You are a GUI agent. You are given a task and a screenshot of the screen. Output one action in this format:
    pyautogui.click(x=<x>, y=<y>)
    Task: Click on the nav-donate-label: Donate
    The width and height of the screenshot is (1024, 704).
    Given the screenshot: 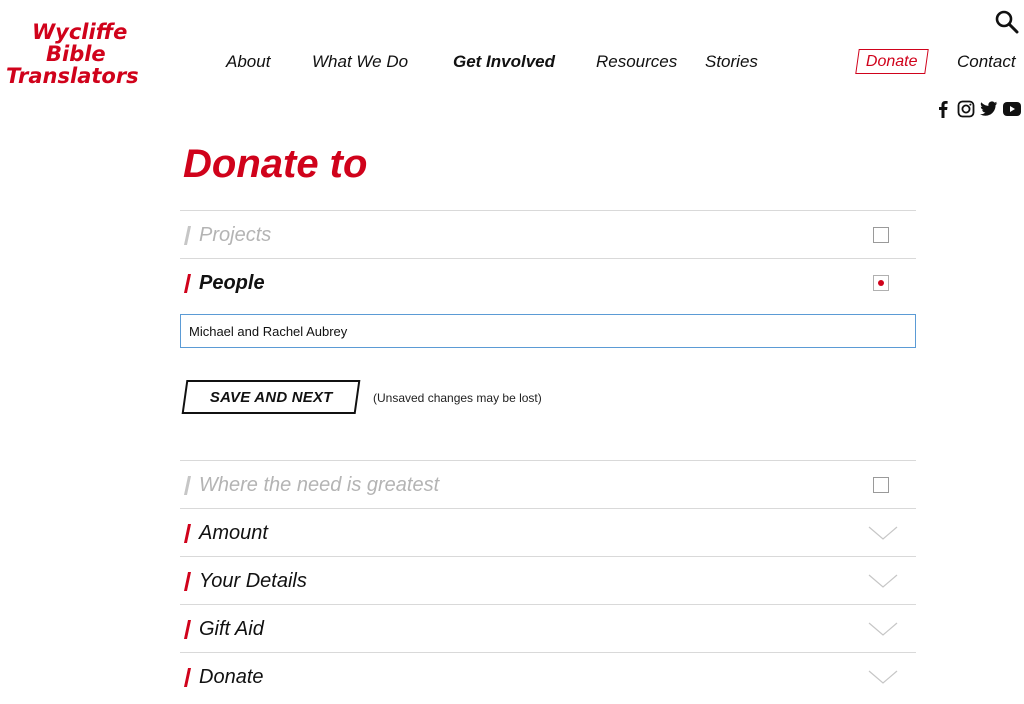 What is the action you would take?
    pyautogui.click(x=892, y=61)
    